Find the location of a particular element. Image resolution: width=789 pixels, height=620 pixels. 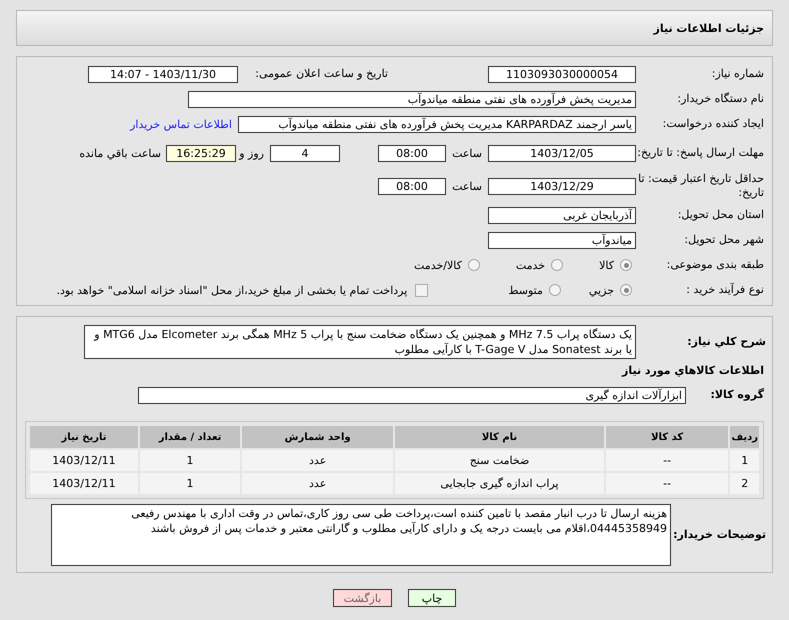

radio-label: کالا is located at coordinates (606, 265).